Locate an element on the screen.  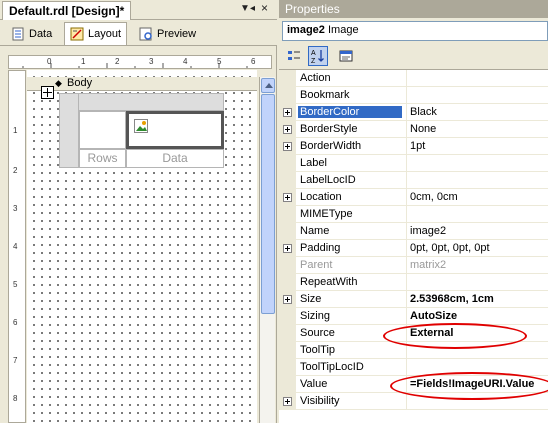
dropdown-arrow-icon: ▼ is located at coordinates (245, 8).